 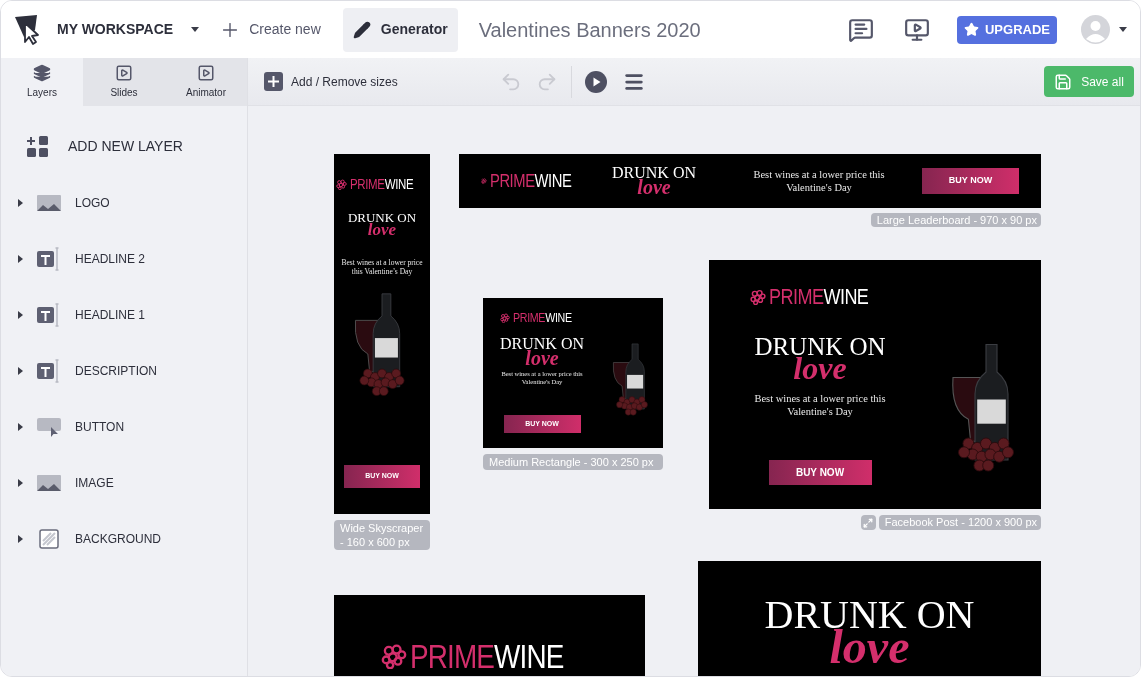 I want to click on generator-button: Generator, so click(x=400, y=29).